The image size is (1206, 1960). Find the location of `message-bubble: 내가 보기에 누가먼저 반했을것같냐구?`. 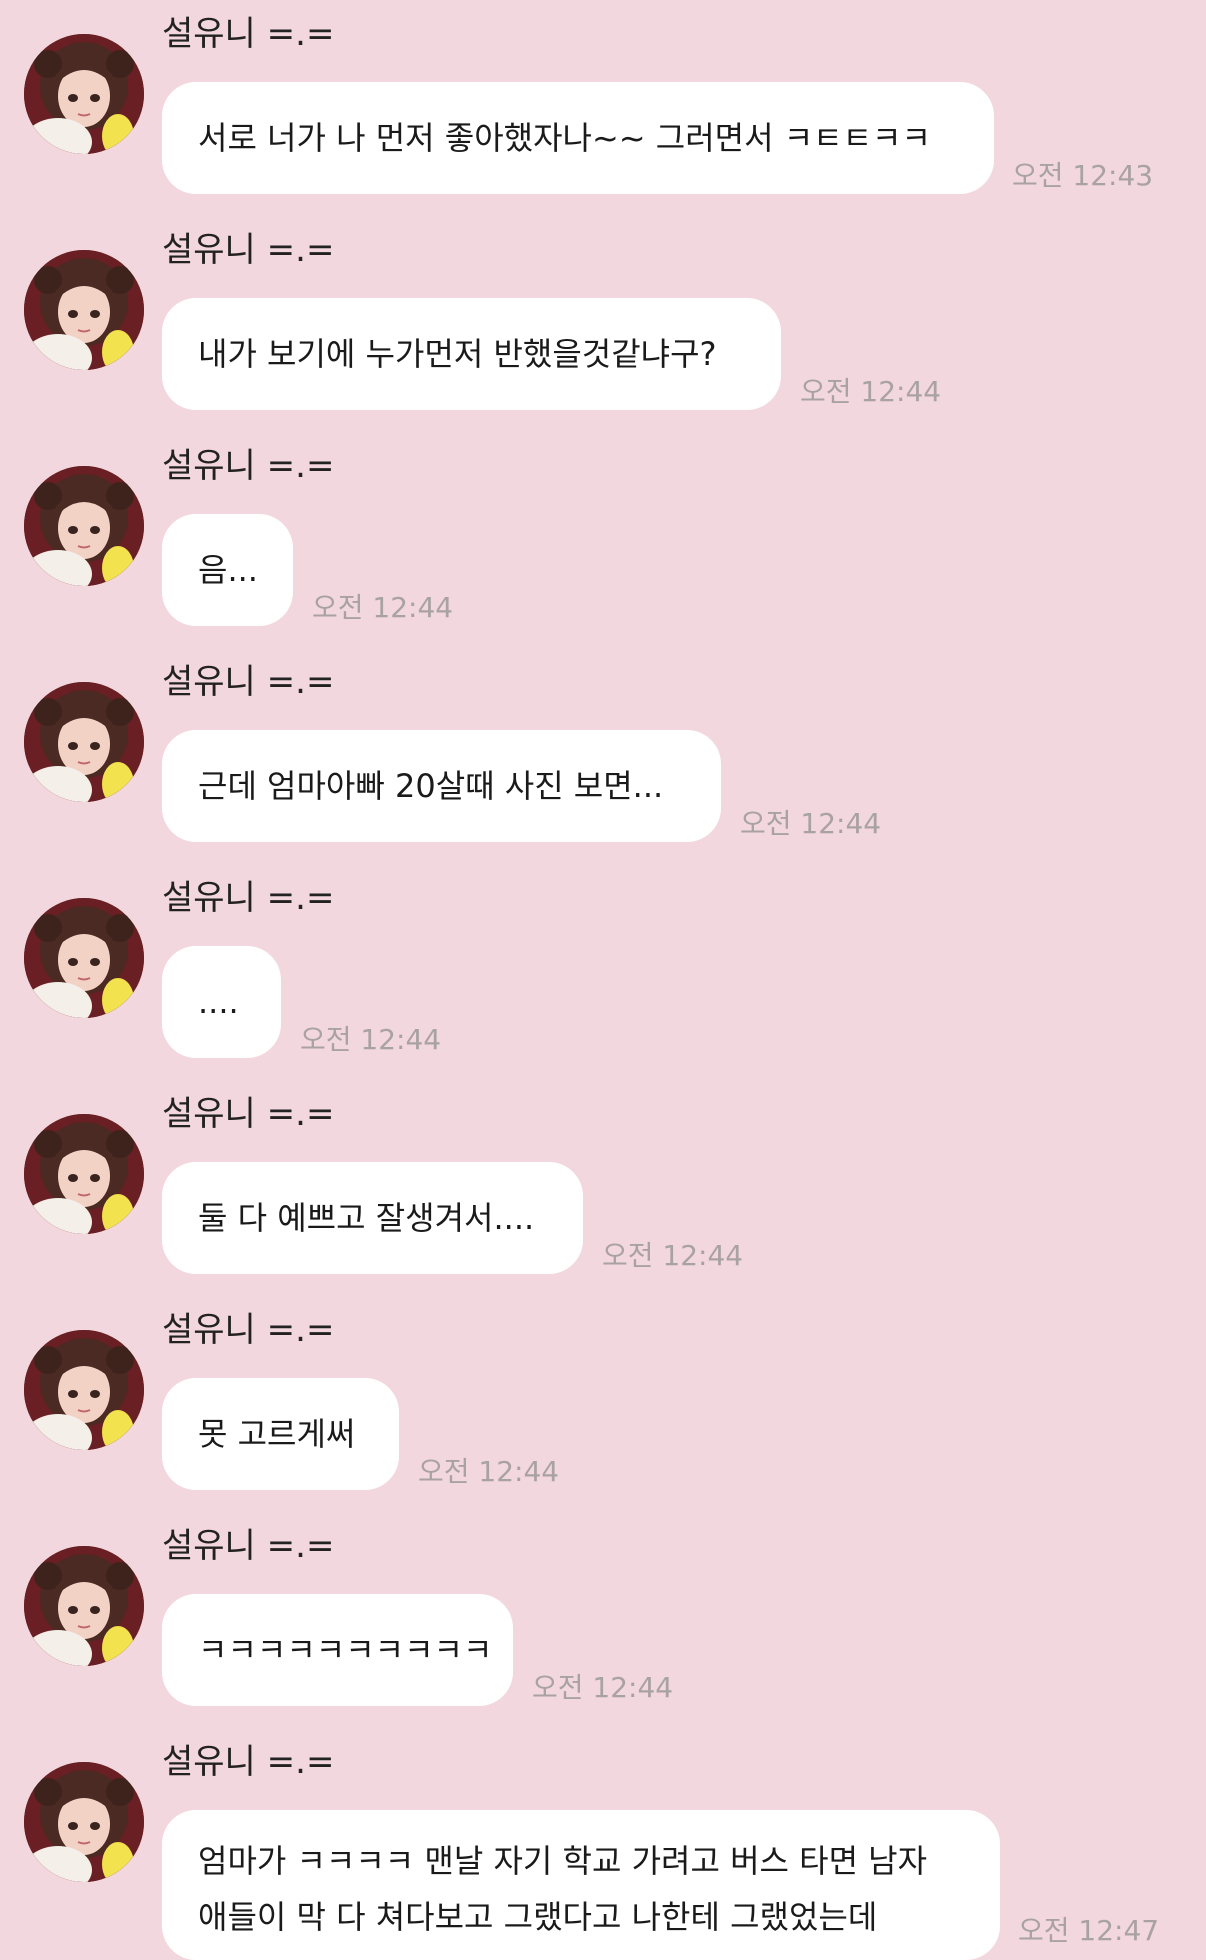

message-bubble: 내가 보기에 누가먼저 반했을것같냐구? is located at coordinates (471, 354).